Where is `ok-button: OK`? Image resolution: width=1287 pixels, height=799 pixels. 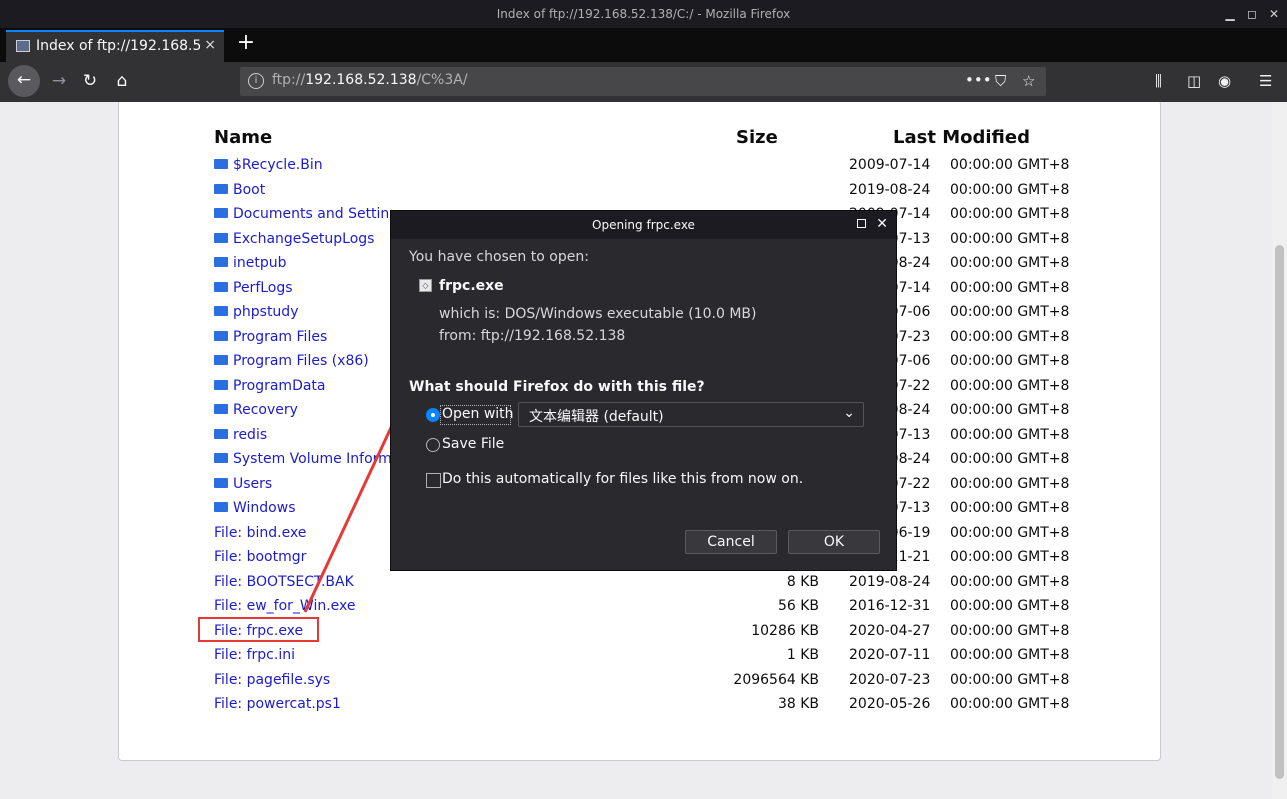
ok-button: OK is located at coordinates (834, 542).